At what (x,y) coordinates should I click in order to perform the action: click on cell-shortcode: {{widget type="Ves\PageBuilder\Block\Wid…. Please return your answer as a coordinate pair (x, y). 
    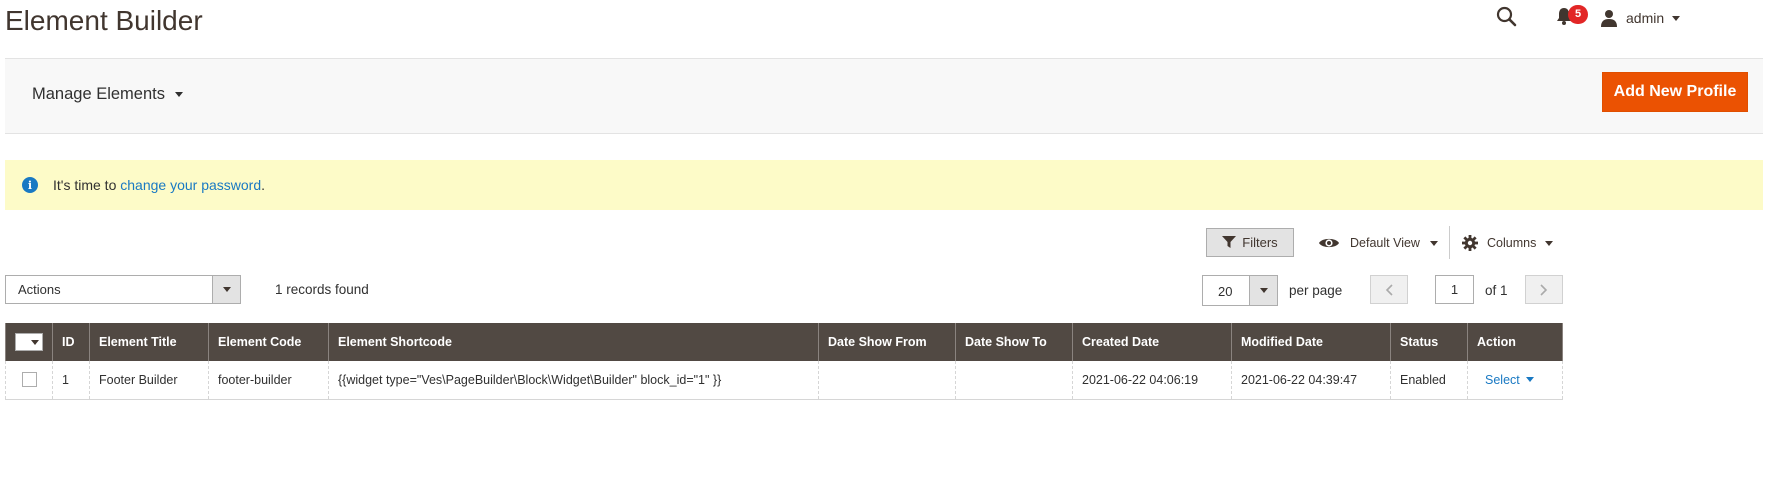
    Looking at the image, I should click on (573, 380).